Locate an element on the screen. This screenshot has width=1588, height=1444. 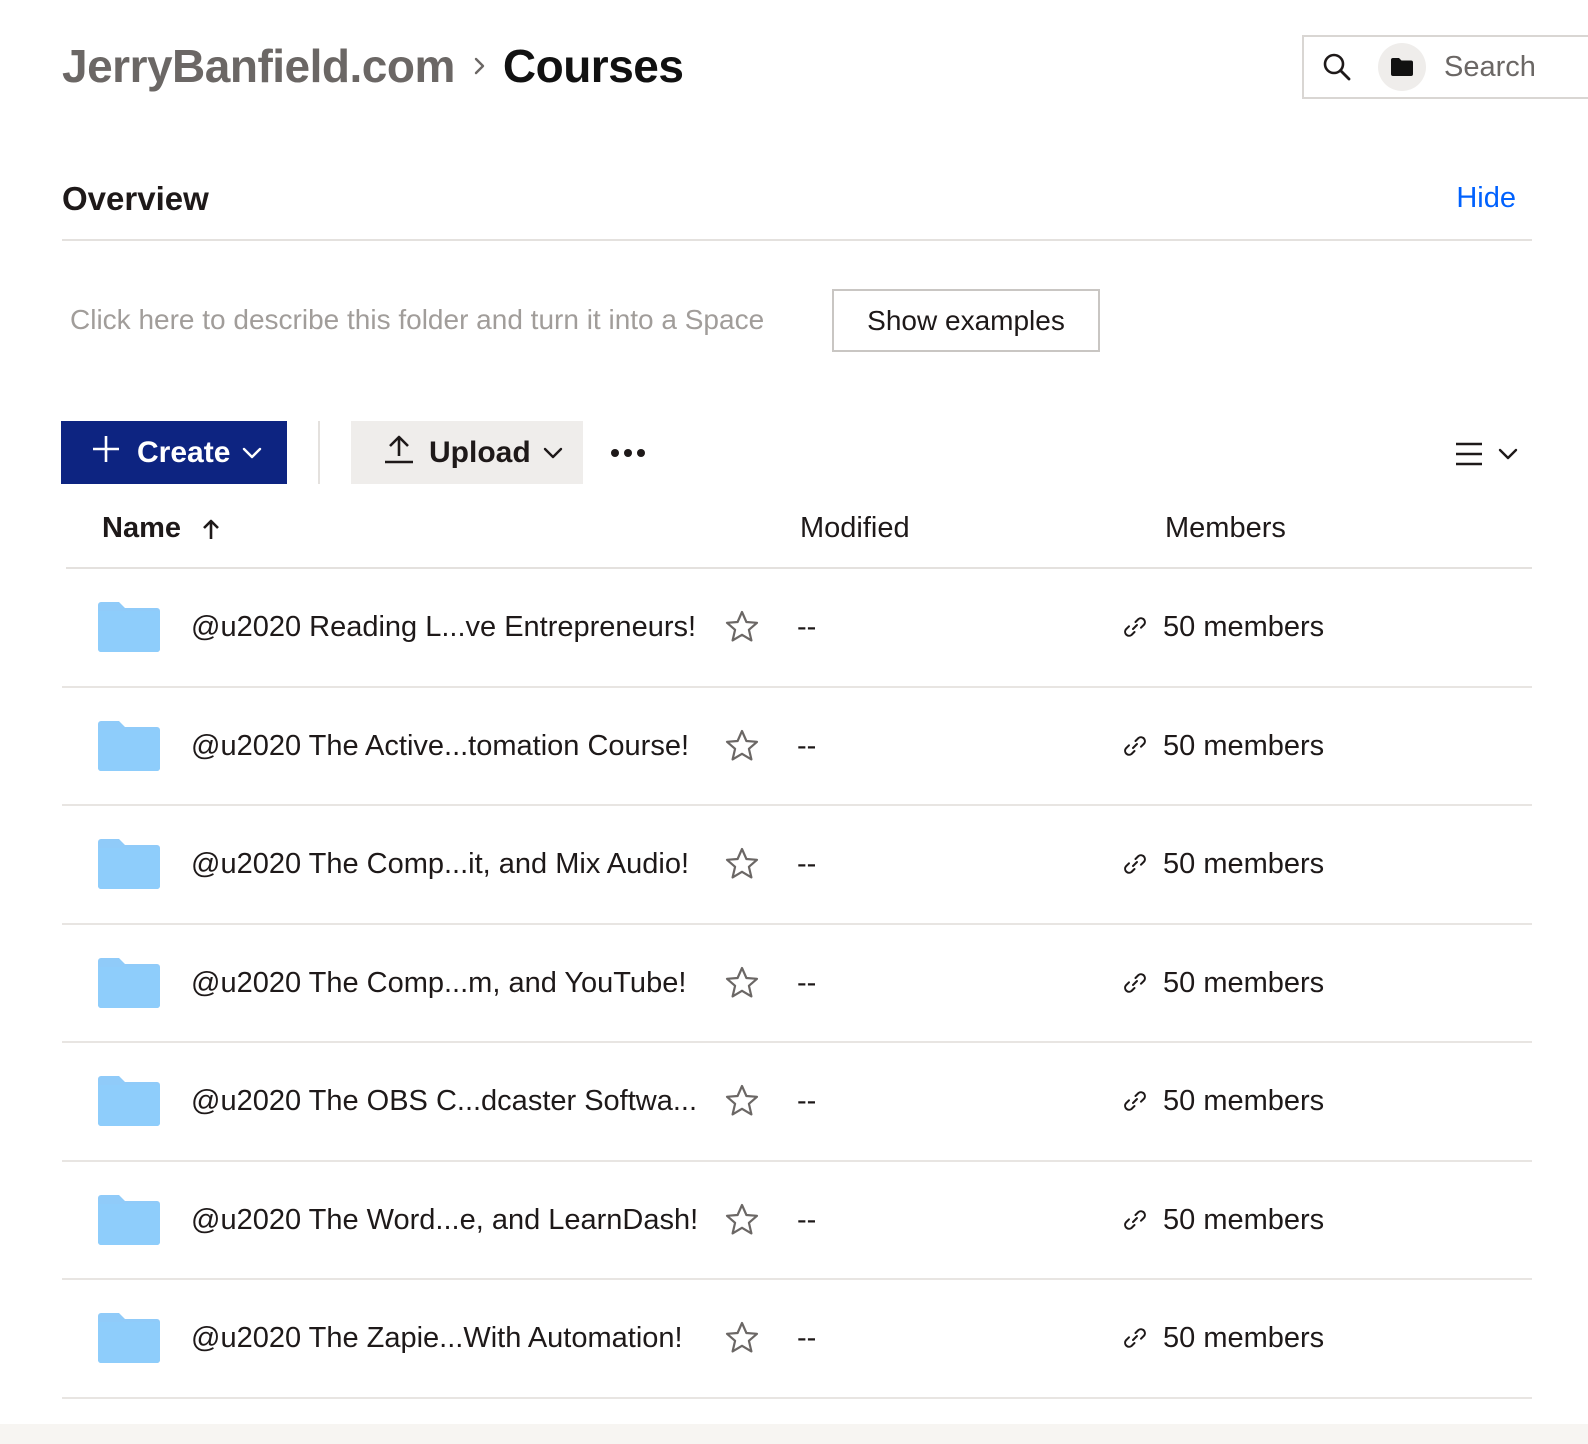
upload-label: Upload is located at coordinates (480, 452).